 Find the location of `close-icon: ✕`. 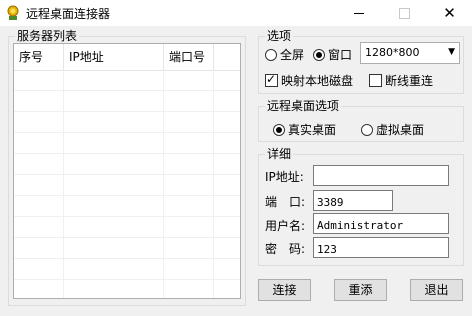

close-icon: ✕ is located at coordinates (449, 13).